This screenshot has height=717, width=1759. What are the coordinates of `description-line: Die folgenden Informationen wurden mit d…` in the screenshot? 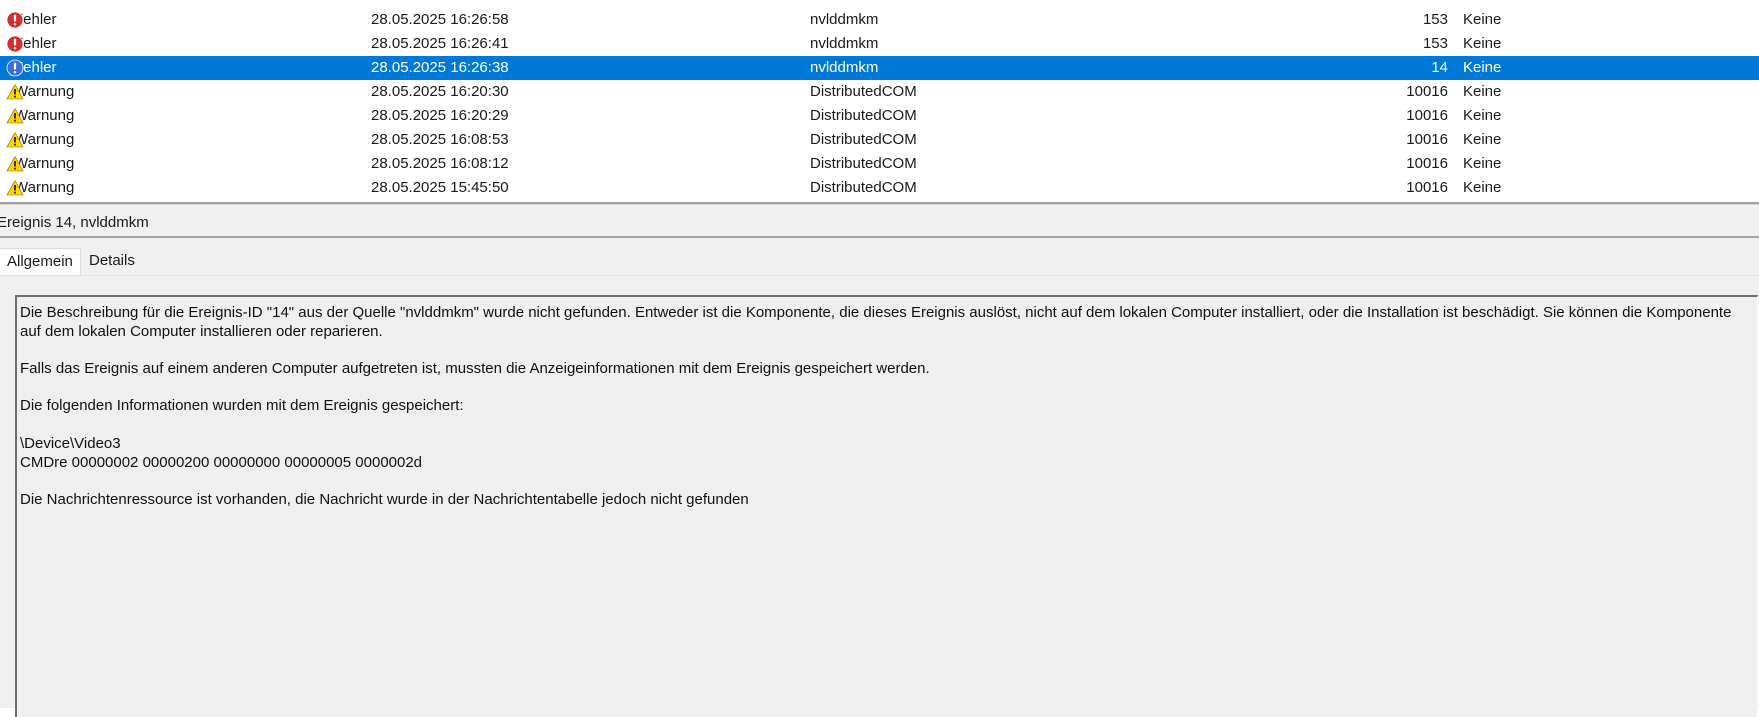 It's located at (242, 406).